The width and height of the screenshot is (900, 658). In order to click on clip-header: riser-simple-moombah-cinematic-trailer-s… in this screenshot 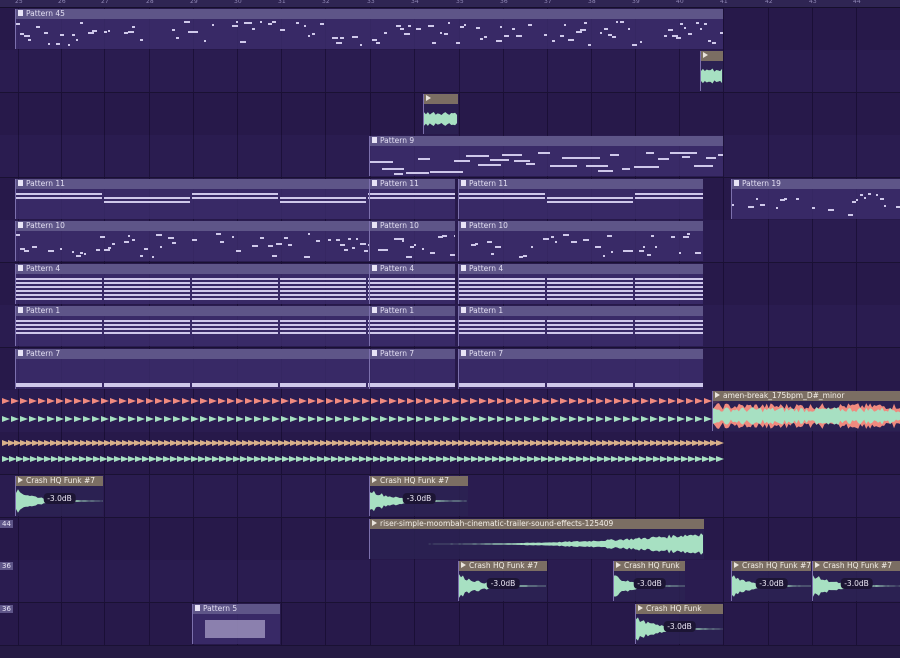, I will do `click(537, 524)`.